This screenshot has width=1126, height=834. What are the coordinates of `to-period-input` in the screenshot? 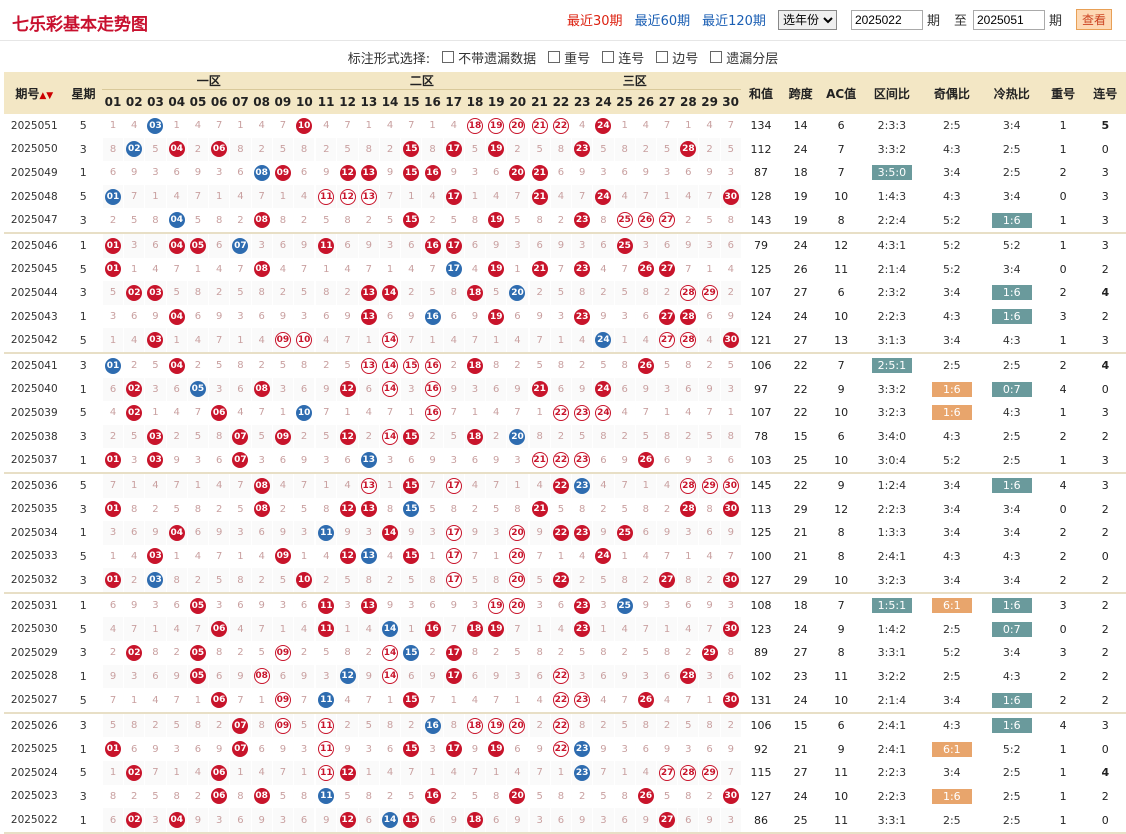 It's located at (1008, 19).